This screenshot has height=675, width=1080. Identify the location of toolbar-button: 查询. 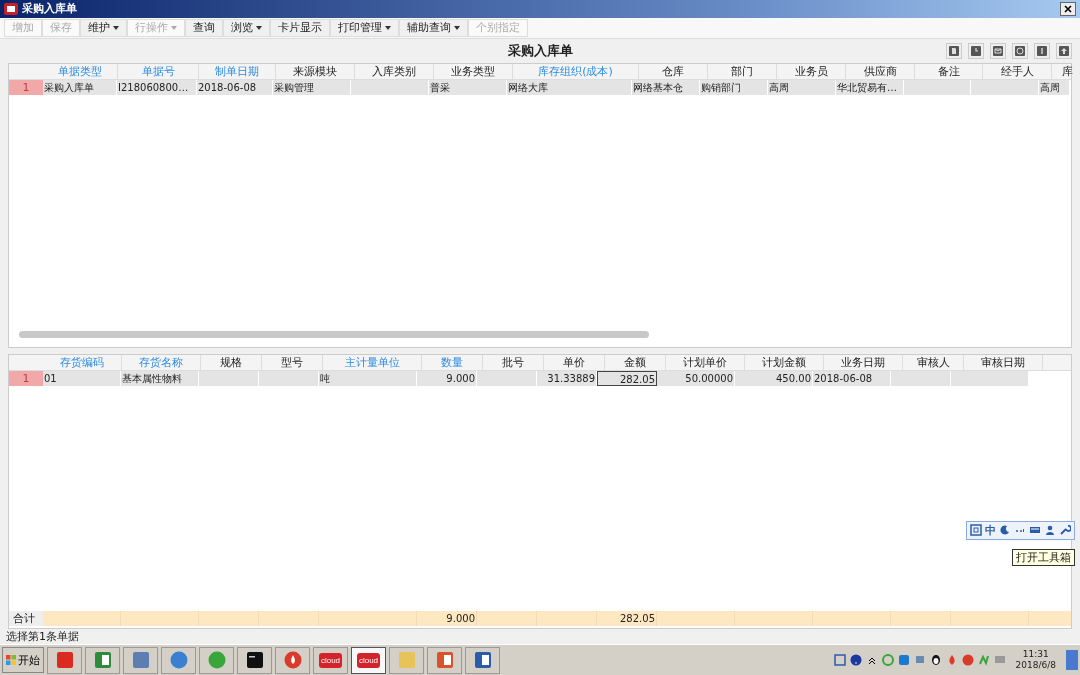
(204, 27).